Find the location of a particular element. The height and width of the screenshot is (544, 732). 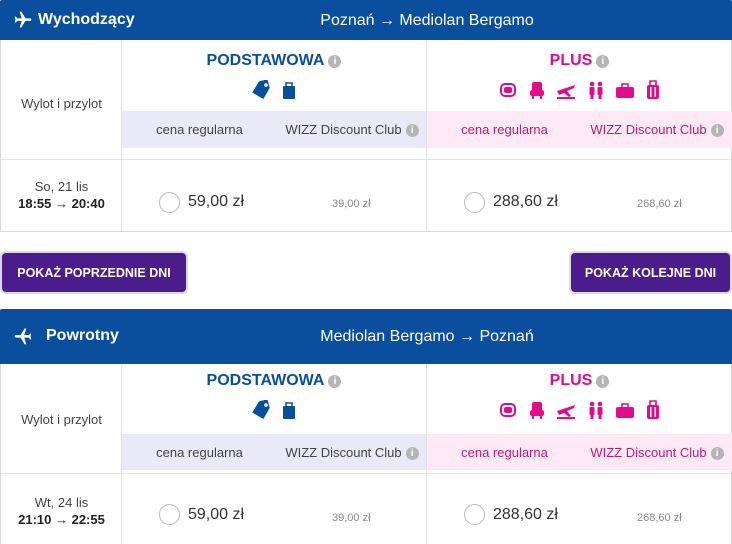

show-next-days-button: POKAŻ KOLEJNE DNI is located at coordinates (650, 272).